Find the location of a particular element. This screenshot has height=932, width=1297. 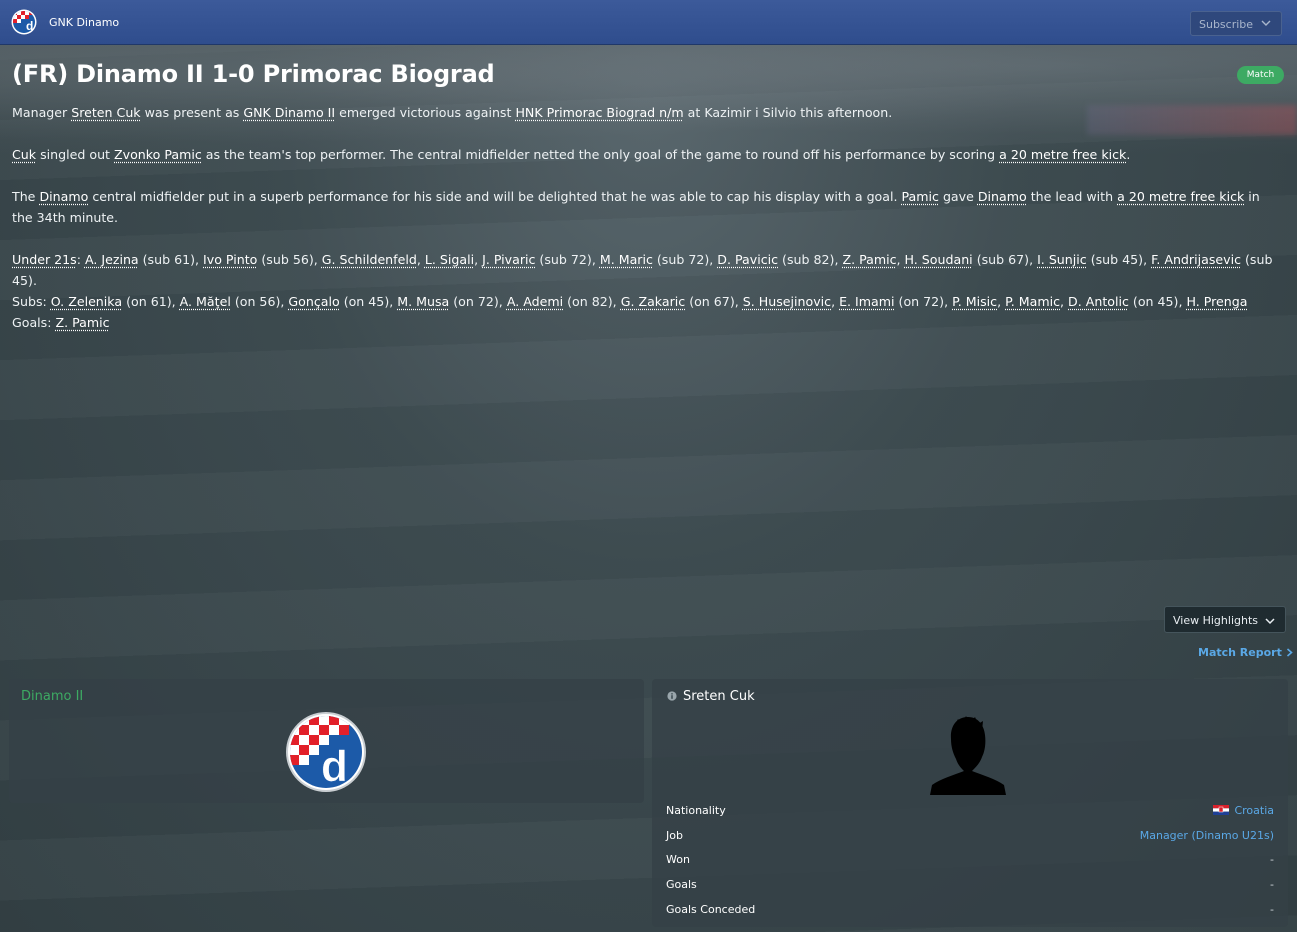

subscribe-button: Subscribe is located at coordinates (1236, 23).